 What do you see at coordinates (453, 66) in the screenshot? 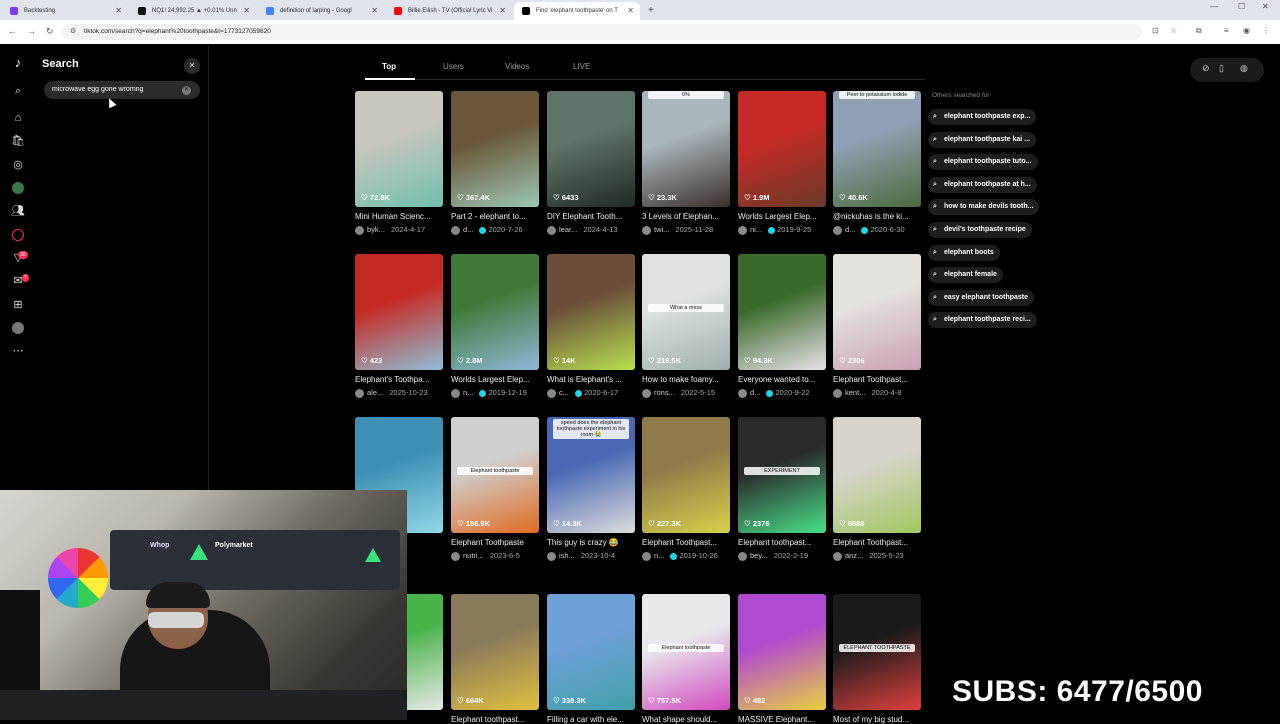
I see `tab-users: Users` at bounding box center [453, 66].